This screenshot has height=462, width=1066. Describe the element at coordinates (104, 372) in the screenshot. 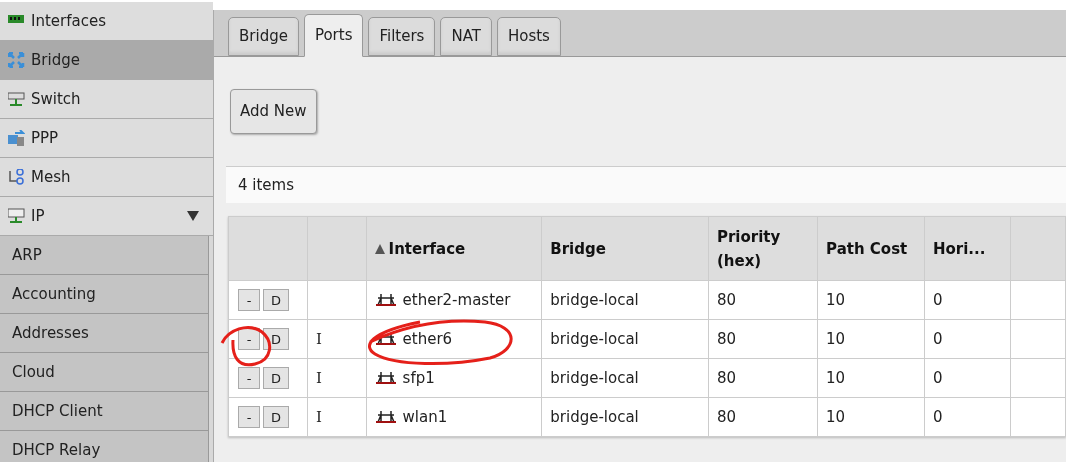

I see `sidebar-item: Cloud` at that location.